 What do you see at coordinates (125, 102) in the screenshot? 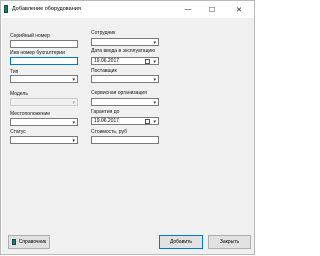
I see `service-org-select: ▾` at bounding box center [125, 102].